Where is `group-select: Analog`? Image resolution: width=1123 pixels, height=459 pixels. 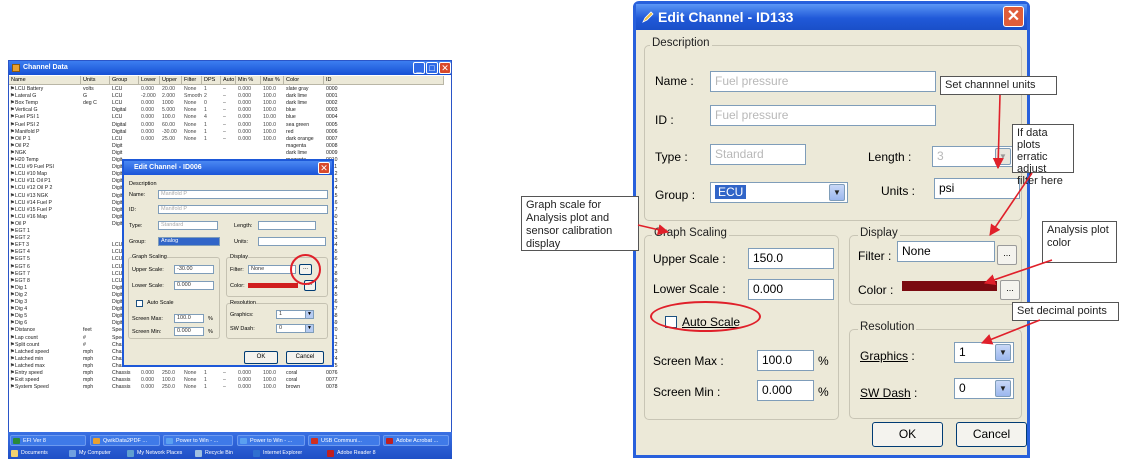
group-select: Analog is located at coordinates (189, 241).